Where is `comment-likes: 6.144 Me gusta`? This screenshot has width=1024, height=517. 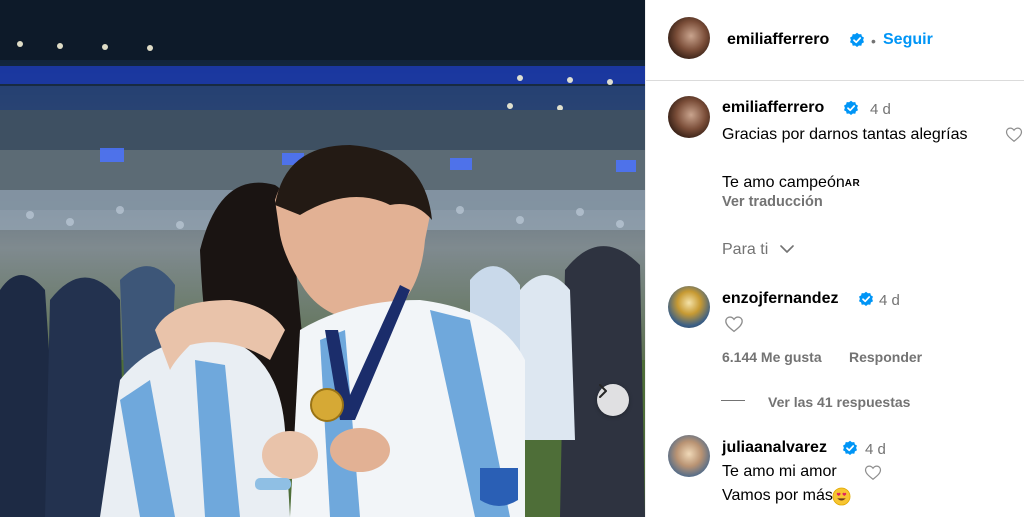 comment-likes: 6.144 Me gusta is located at coordinates (772, 357).